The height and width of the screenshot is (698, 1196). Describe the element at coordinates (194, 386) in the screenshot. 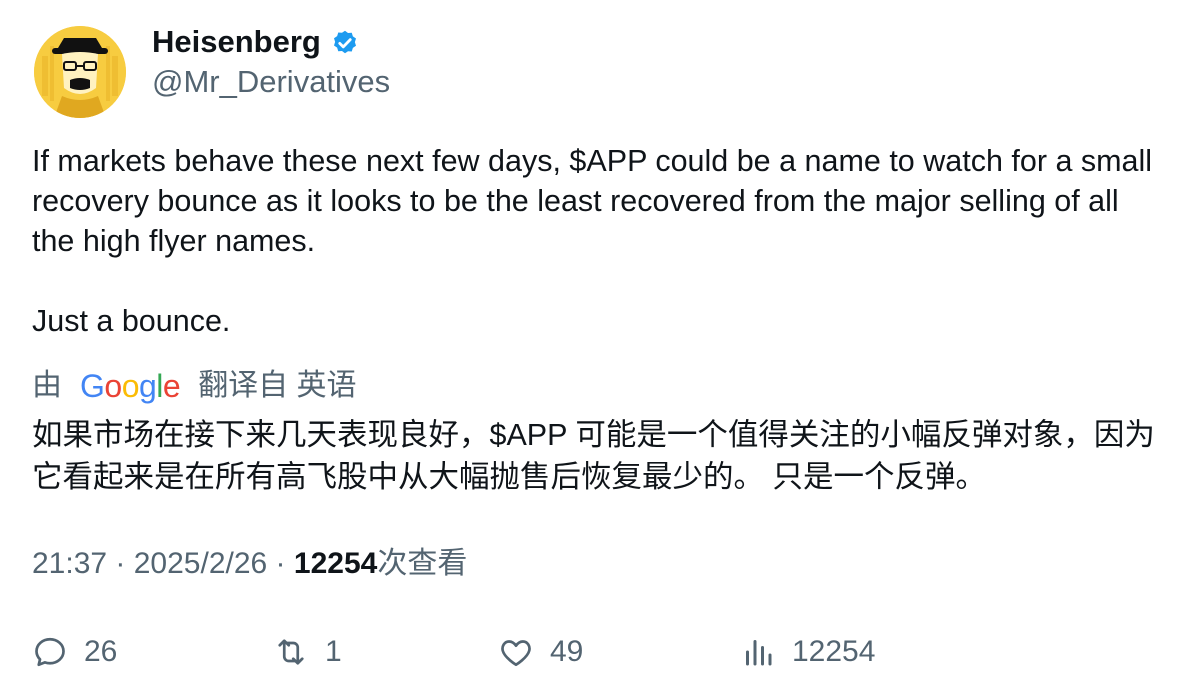

I see `translation-attribution: 由 Google 翻译自 英语` at that location.